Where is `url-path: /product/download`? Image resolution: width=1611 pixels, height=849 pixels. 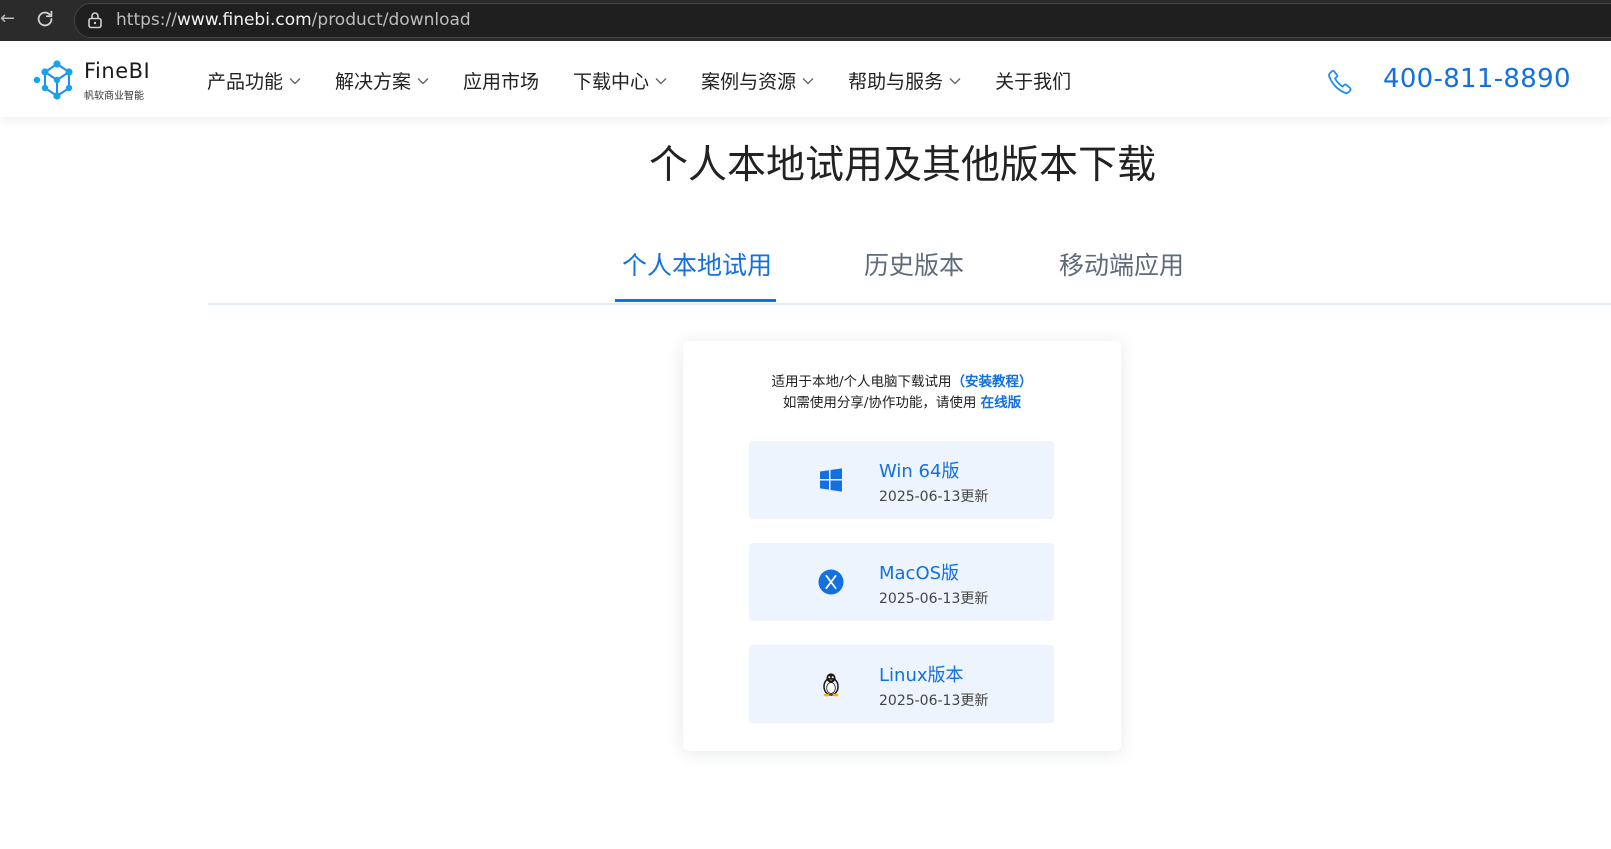
url-path: /product/download is located at coordinates (391, 20).